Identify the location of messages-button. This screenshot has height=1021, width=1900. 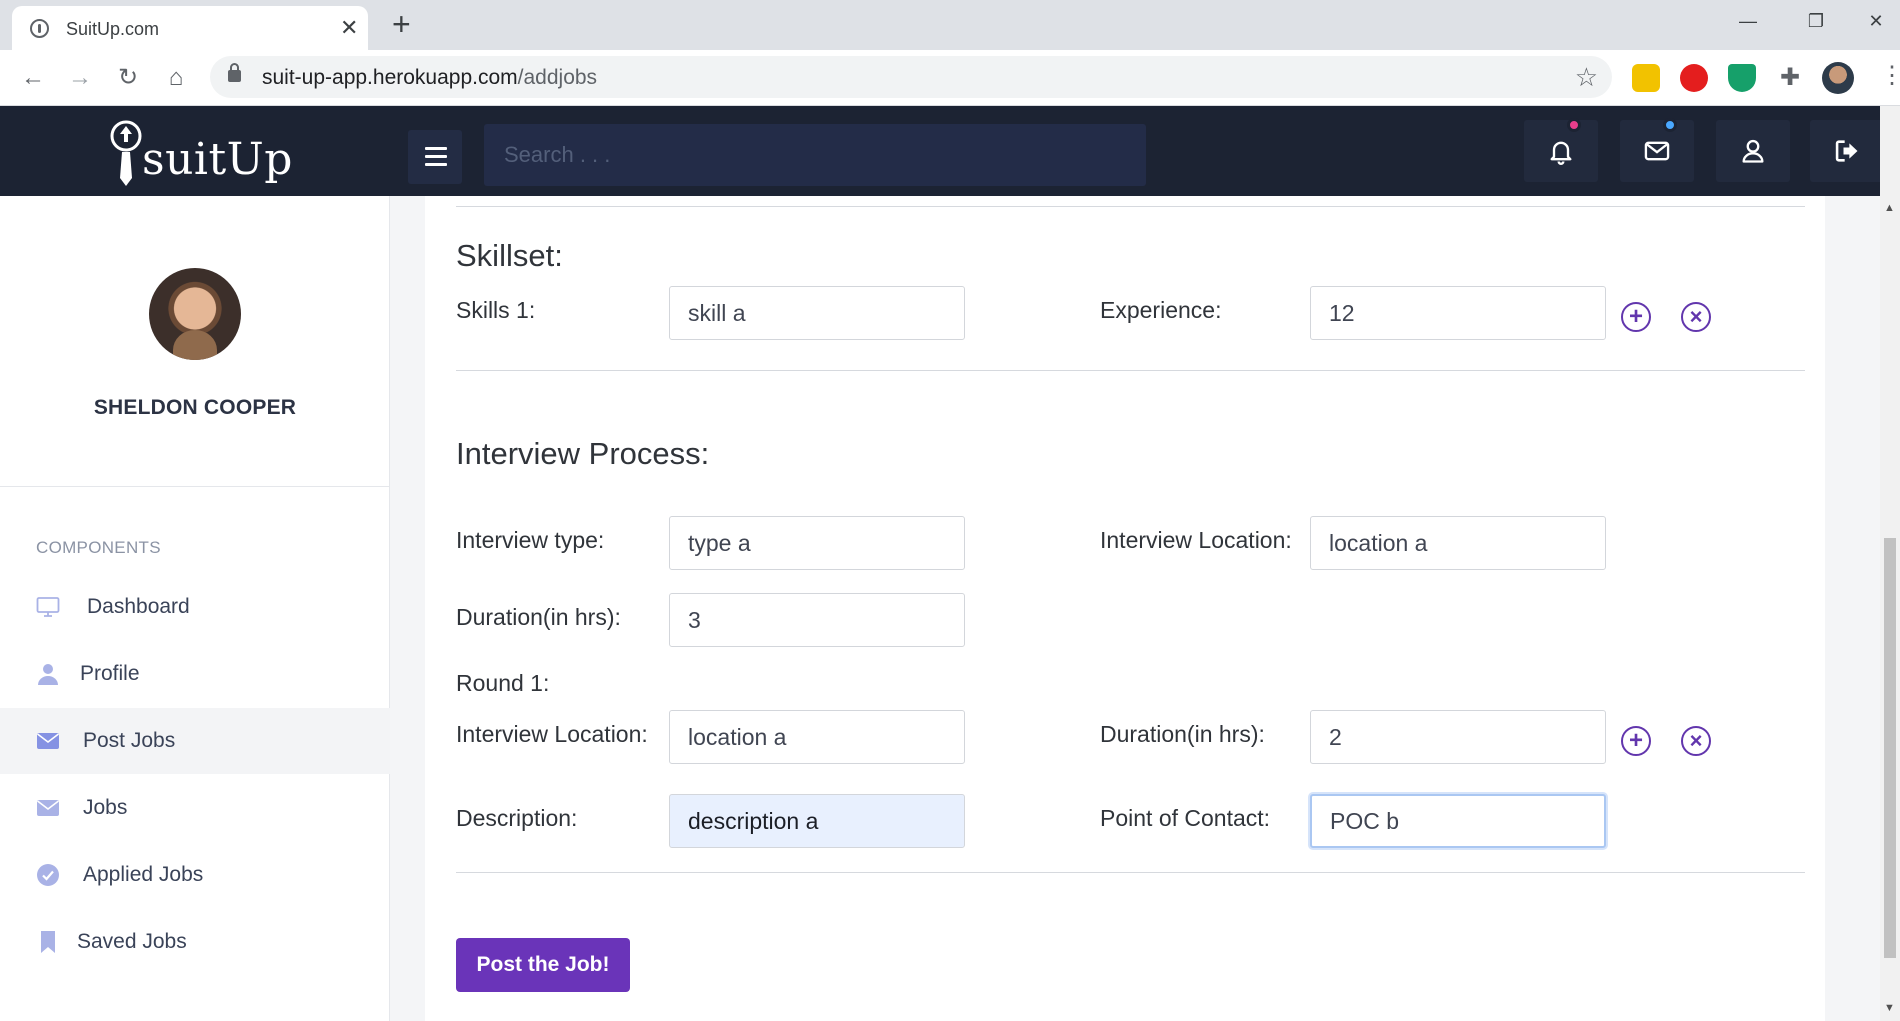
(1657, 150).